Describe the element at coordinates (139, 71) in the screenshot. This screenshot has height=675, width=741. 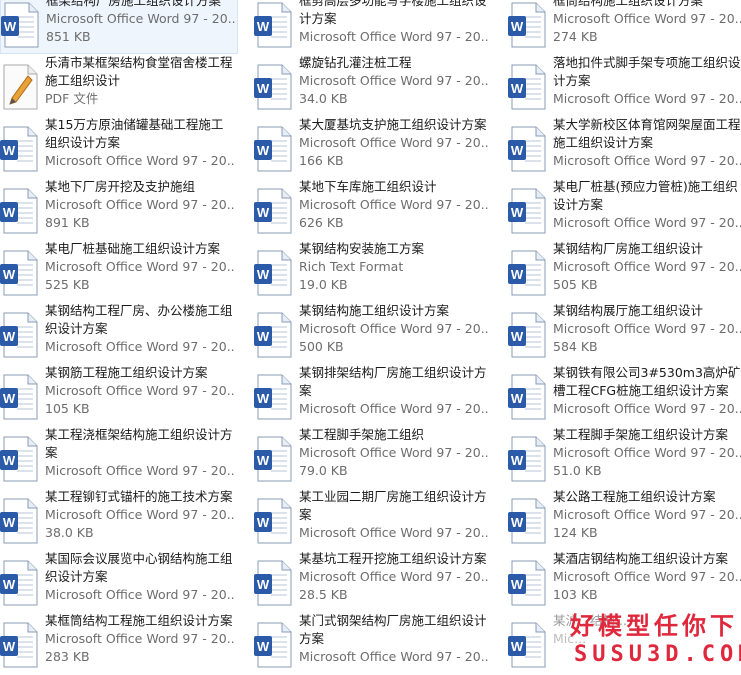
I see `file-name: 乐清市某框架结构食堂宿舍楼工程施工组织设计` at that location.